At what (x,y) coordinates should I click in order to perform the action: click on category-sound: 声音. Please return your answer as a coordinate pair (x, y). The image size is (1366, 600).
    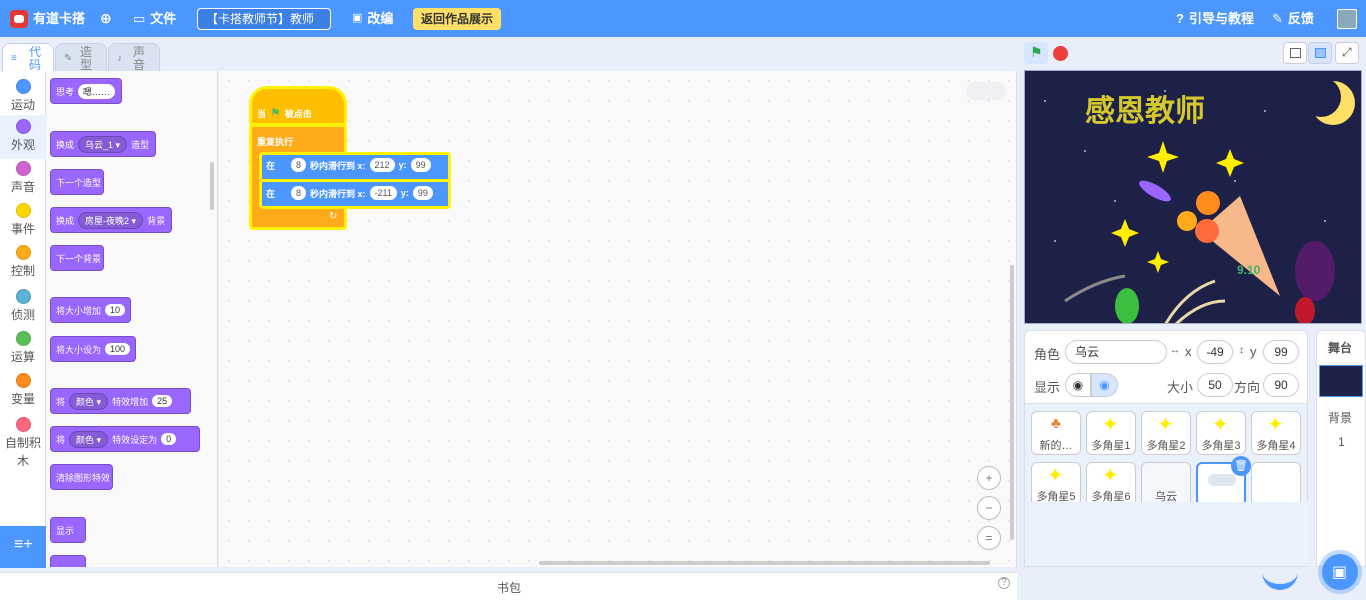
    Looking at the image, I should click on (23, 180).